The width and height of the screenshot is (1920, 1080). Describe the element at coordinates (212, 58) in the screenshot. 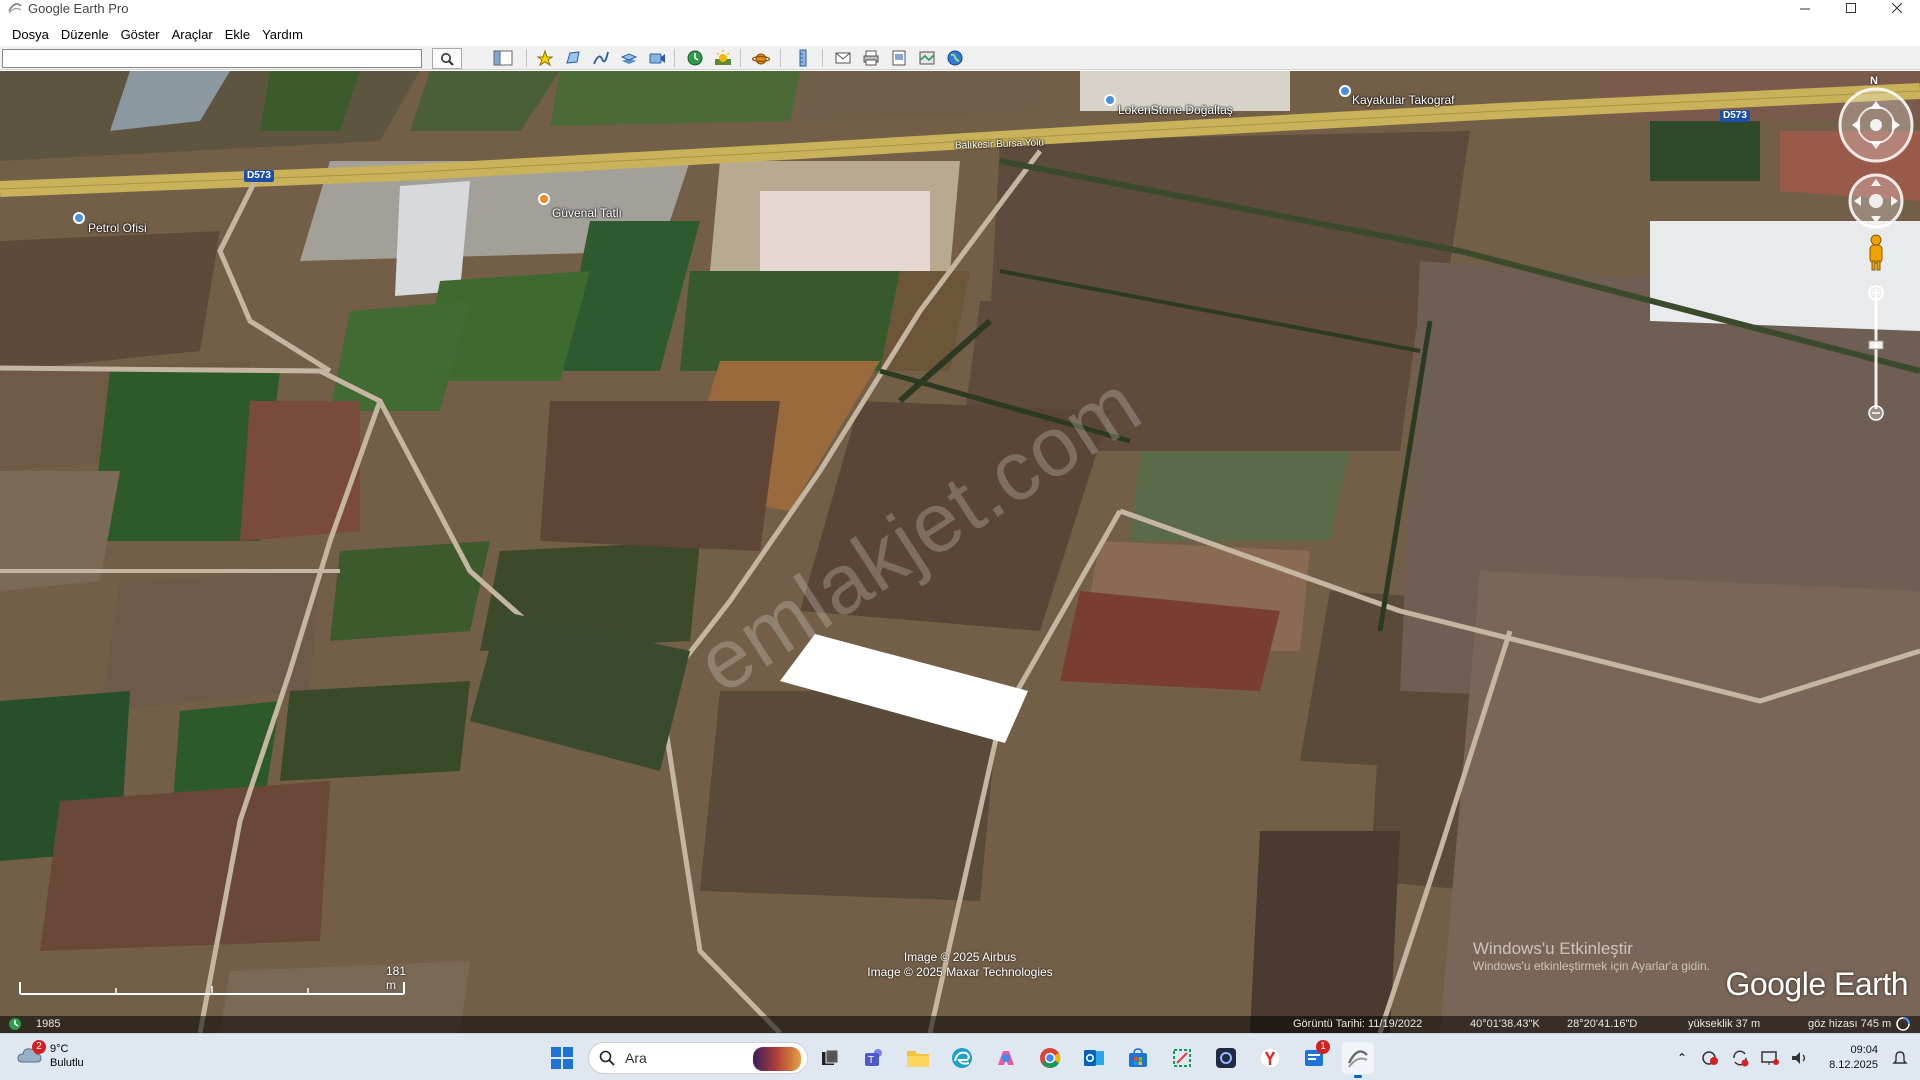

I see `search-input` at that location.